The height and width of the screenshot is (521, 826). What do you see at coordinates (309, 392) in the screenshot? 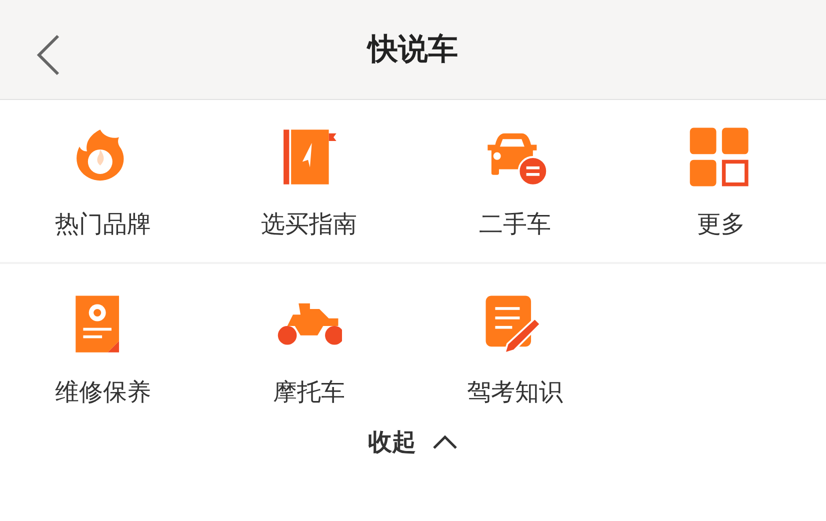
I see `menu-item-label: 摩托车` at bounding box center [309, 392].